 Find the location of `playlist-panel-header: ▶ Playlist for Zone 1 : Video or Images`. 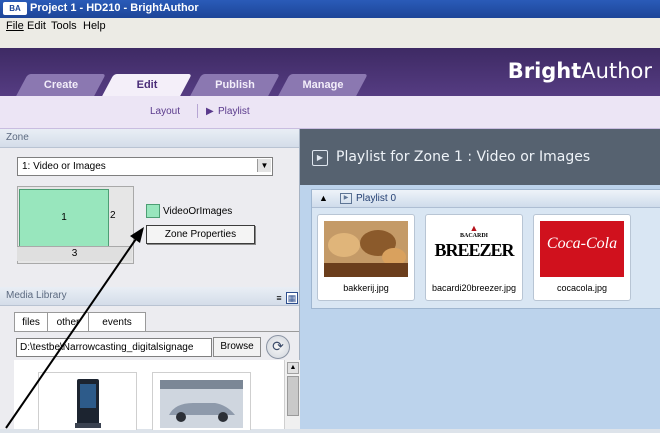

playlist-panel-header: ▶ Playlist for Zone 1 : Video or Images is located at coordinates (480, 157).